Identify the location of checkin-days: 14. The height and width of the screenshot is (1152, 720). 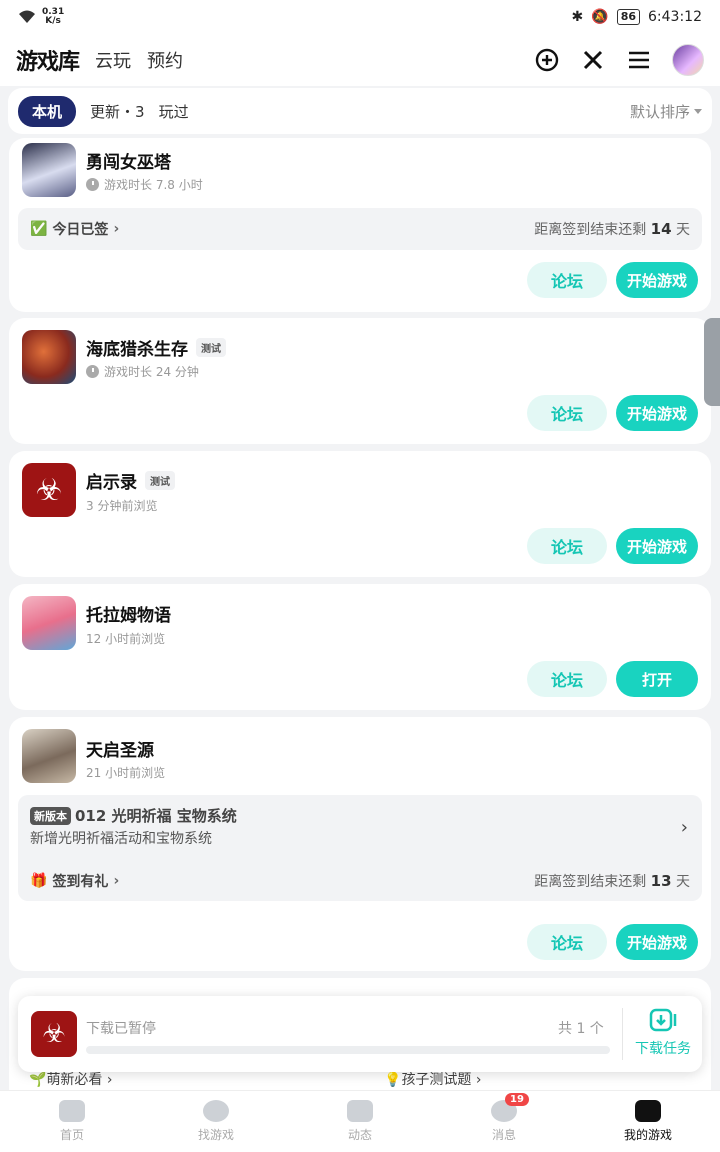
(661, 229).